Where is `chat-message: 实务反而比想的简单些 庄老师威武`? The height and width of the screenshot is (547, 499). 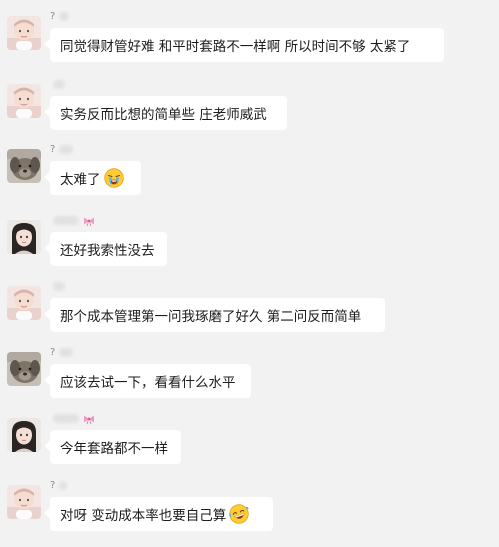 chat-message: 实务反而比想的简单些 庄老师威武 is located at coordinates (249, 113).